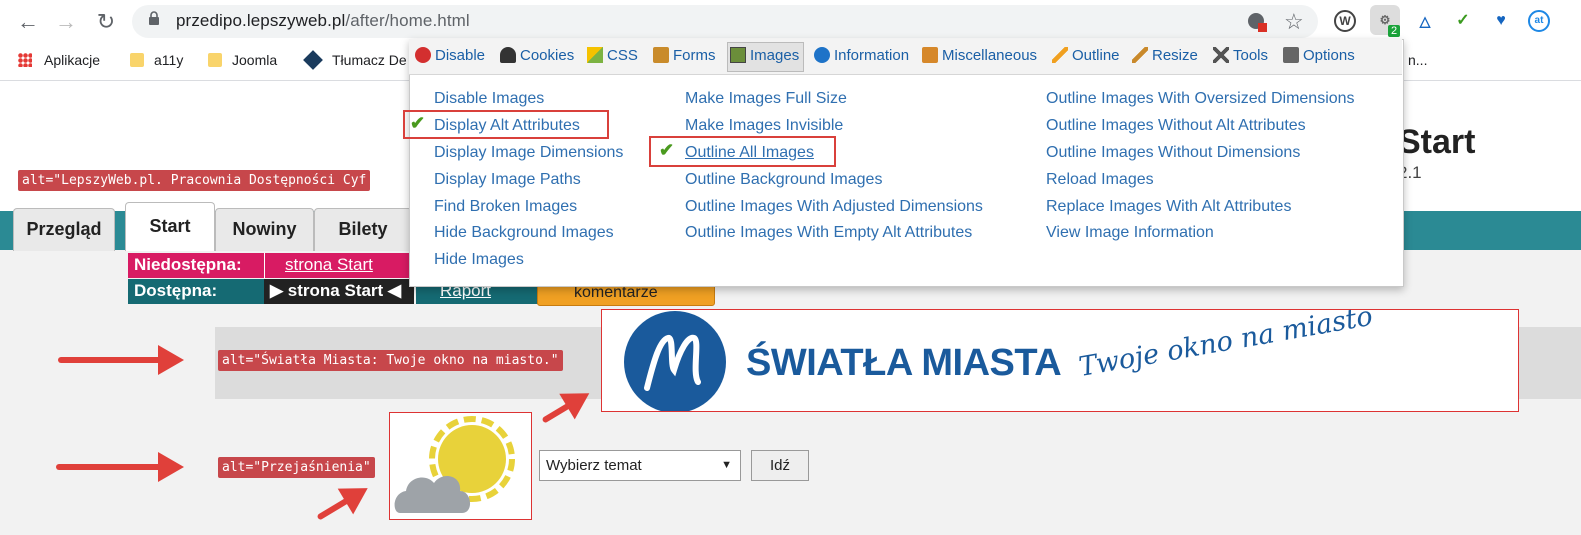 This screenshot has height=535, width=1581. Describe the element at coordinates (1200, 99) in the screenshot. I see `menu-outline-oversized: Outline Images With Oversized Dimensions` at that location.